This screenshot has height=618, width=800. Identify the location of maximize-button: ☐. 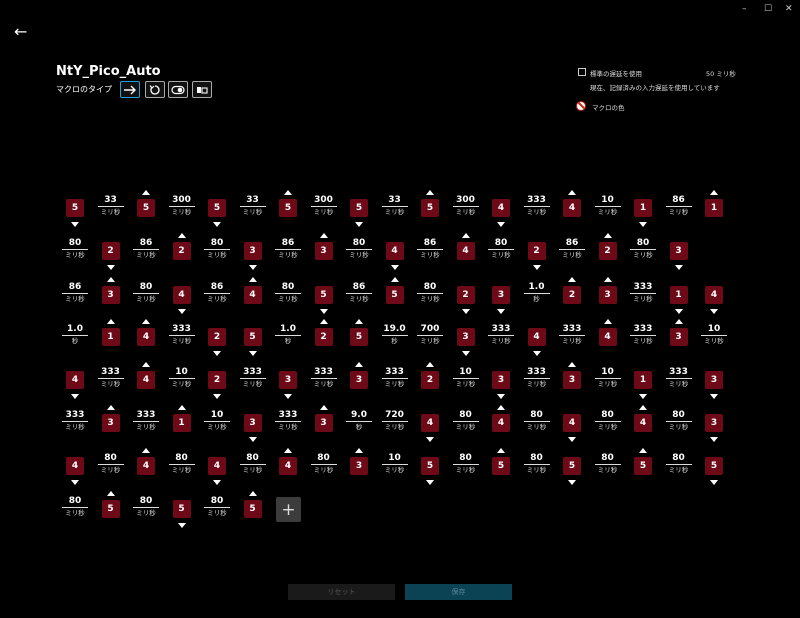
(768, 9).